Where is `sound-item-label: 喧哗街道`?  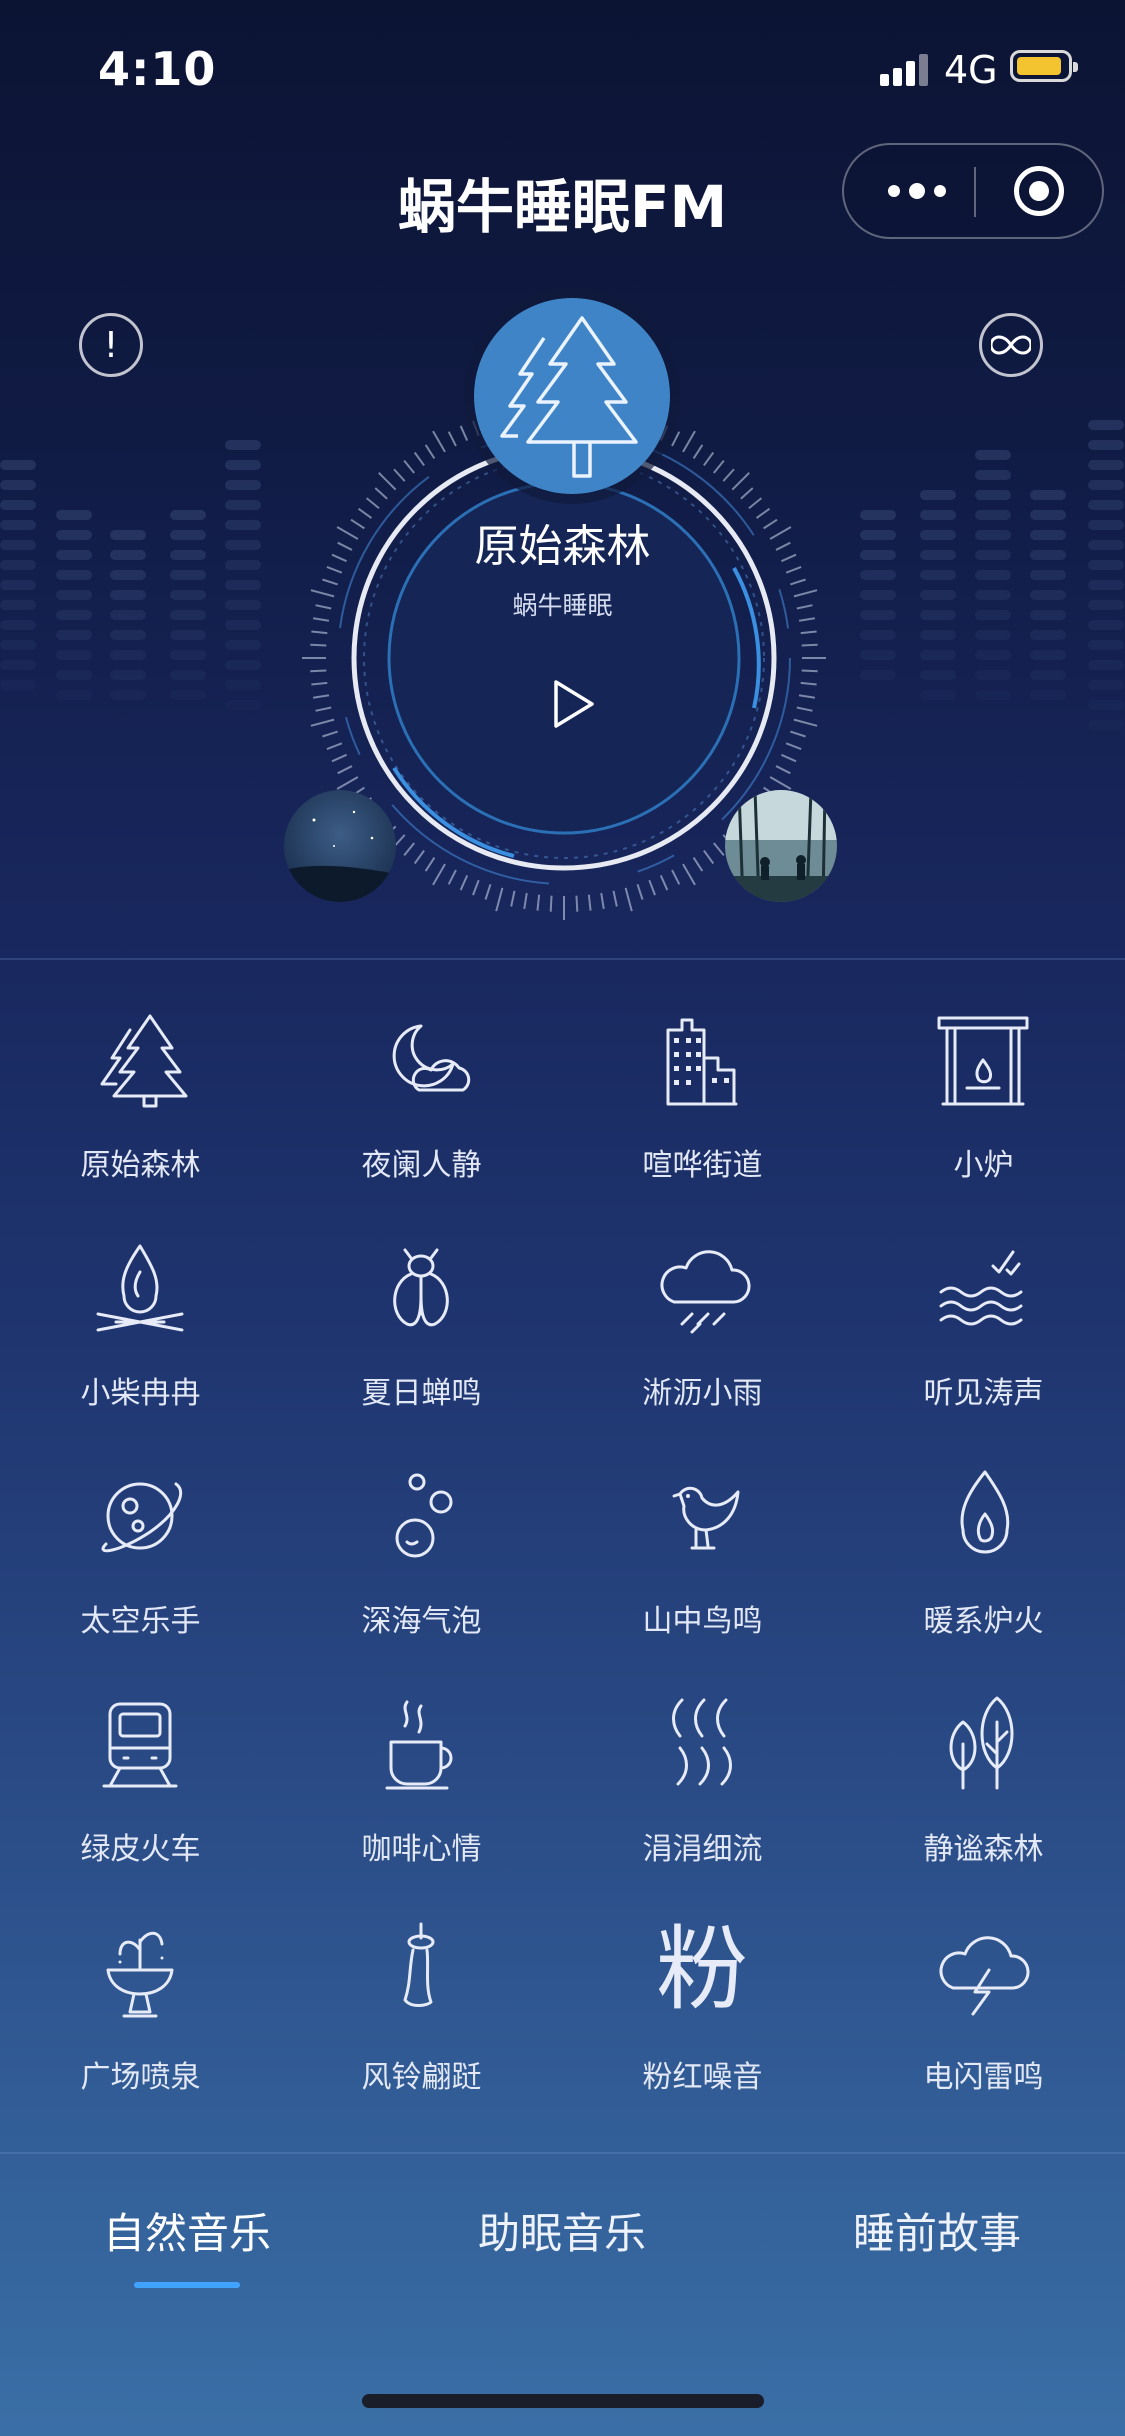 sound-item-label: 喧哗街道 is located at coordinates (702, 1165).